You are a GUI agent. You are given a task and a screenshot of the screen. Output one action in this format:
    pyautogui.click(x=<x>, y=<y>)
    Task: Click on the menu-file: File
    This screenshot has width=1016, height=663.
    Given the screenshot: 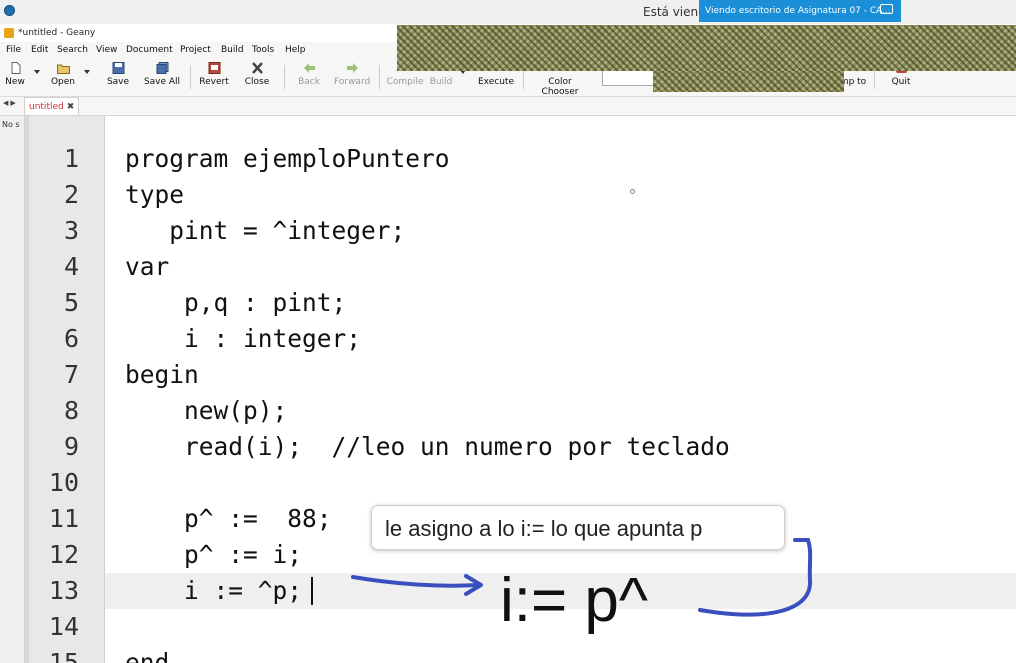 What is the action you would take?
    pyautogui.click(x=13, y=50)
    